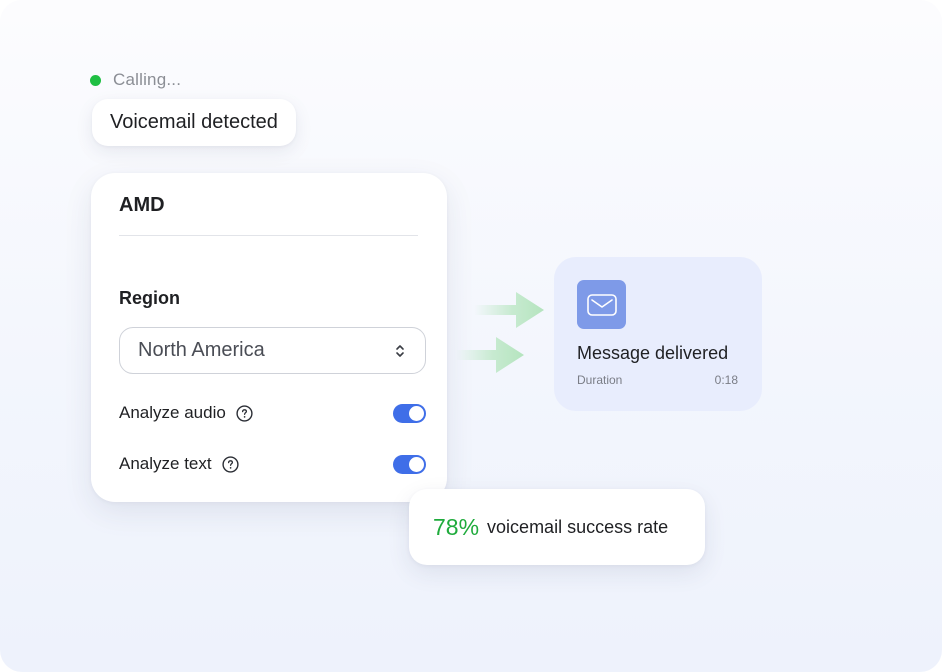 This screenshot has height=672, width=942. What do you see at coordinates (653, 353) in the screenshot?
I see `message-title: Message delivered` at bounding box center [653, 353].